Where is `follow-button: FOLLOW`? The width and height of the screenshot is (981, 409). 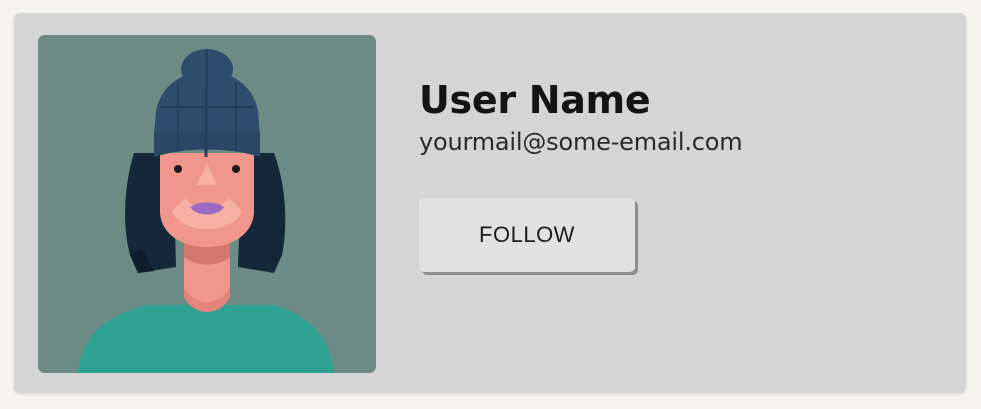
follow-button: FOLLOW is located at coordinates (527, 235).